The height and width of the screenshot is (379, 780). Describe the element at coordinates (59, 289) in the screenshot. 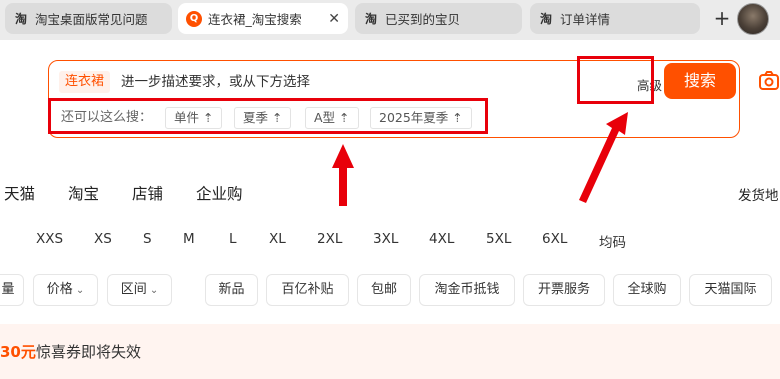

I see `filter-label: 价格` at that location.